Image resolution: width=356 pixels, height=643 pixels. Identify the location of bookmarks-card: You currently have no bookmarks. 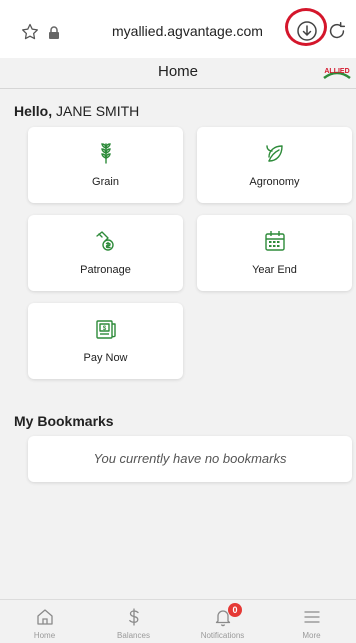
(190, 459).